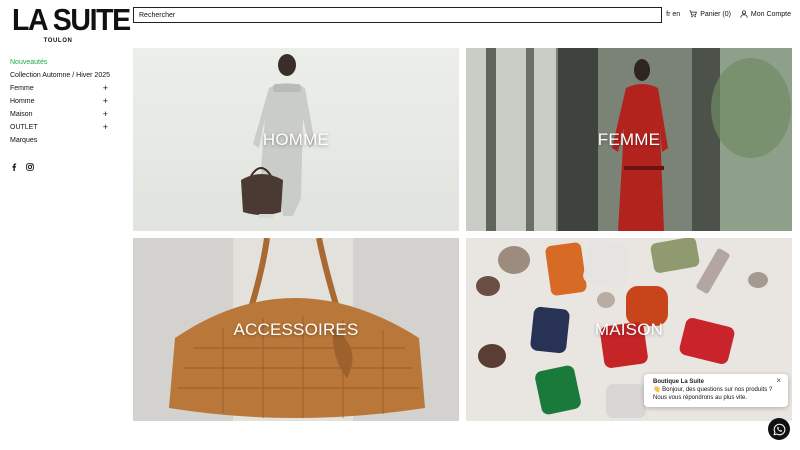 This screenshot has width=800, height=450. I want to click on whatsapp-icon, so click(778, 429).